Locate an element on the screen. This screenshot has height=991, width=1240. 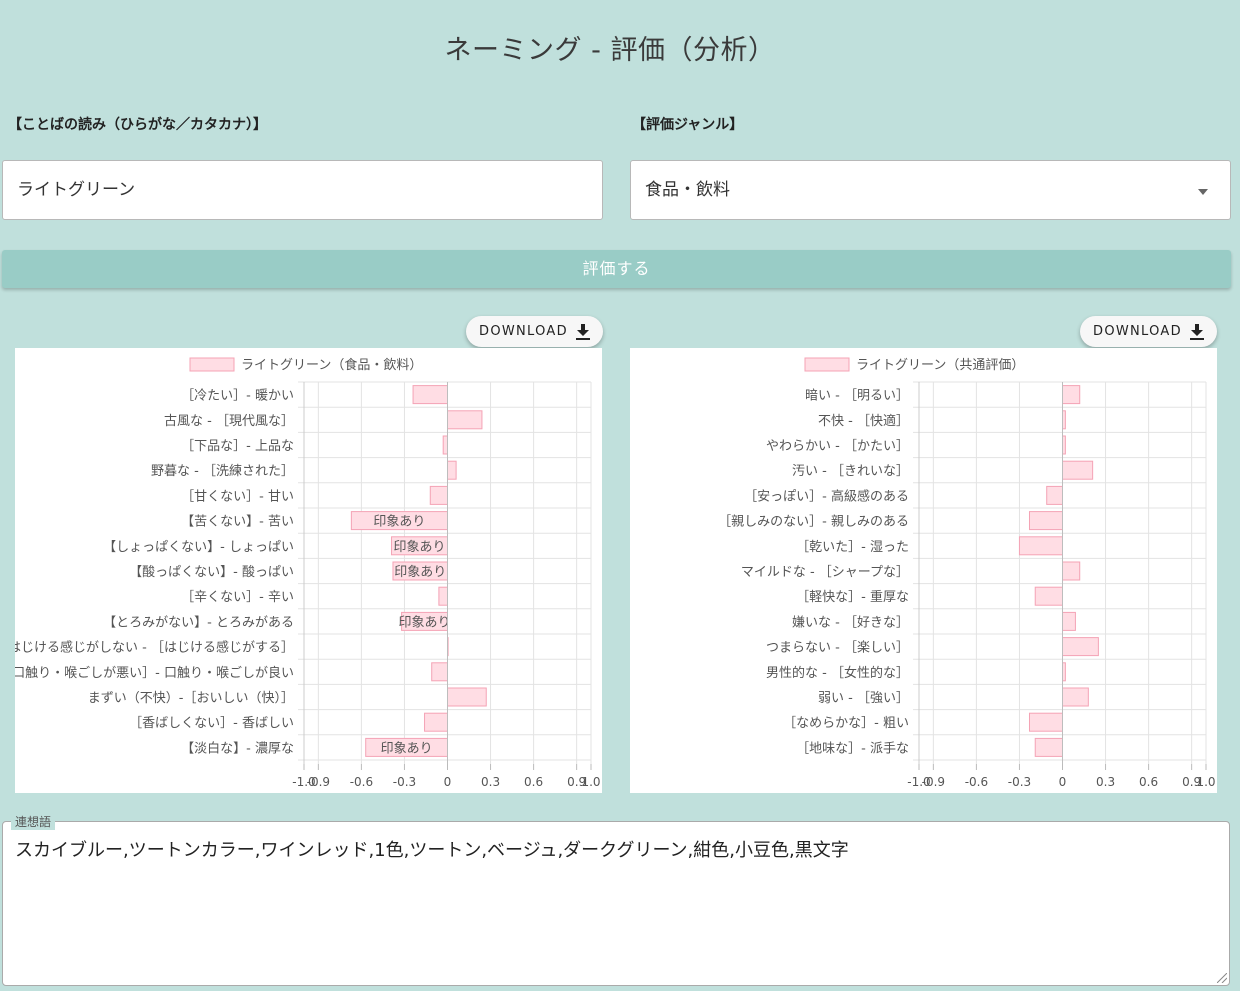
reading-input: ライトグリーン is located at coordinates (302, 190).